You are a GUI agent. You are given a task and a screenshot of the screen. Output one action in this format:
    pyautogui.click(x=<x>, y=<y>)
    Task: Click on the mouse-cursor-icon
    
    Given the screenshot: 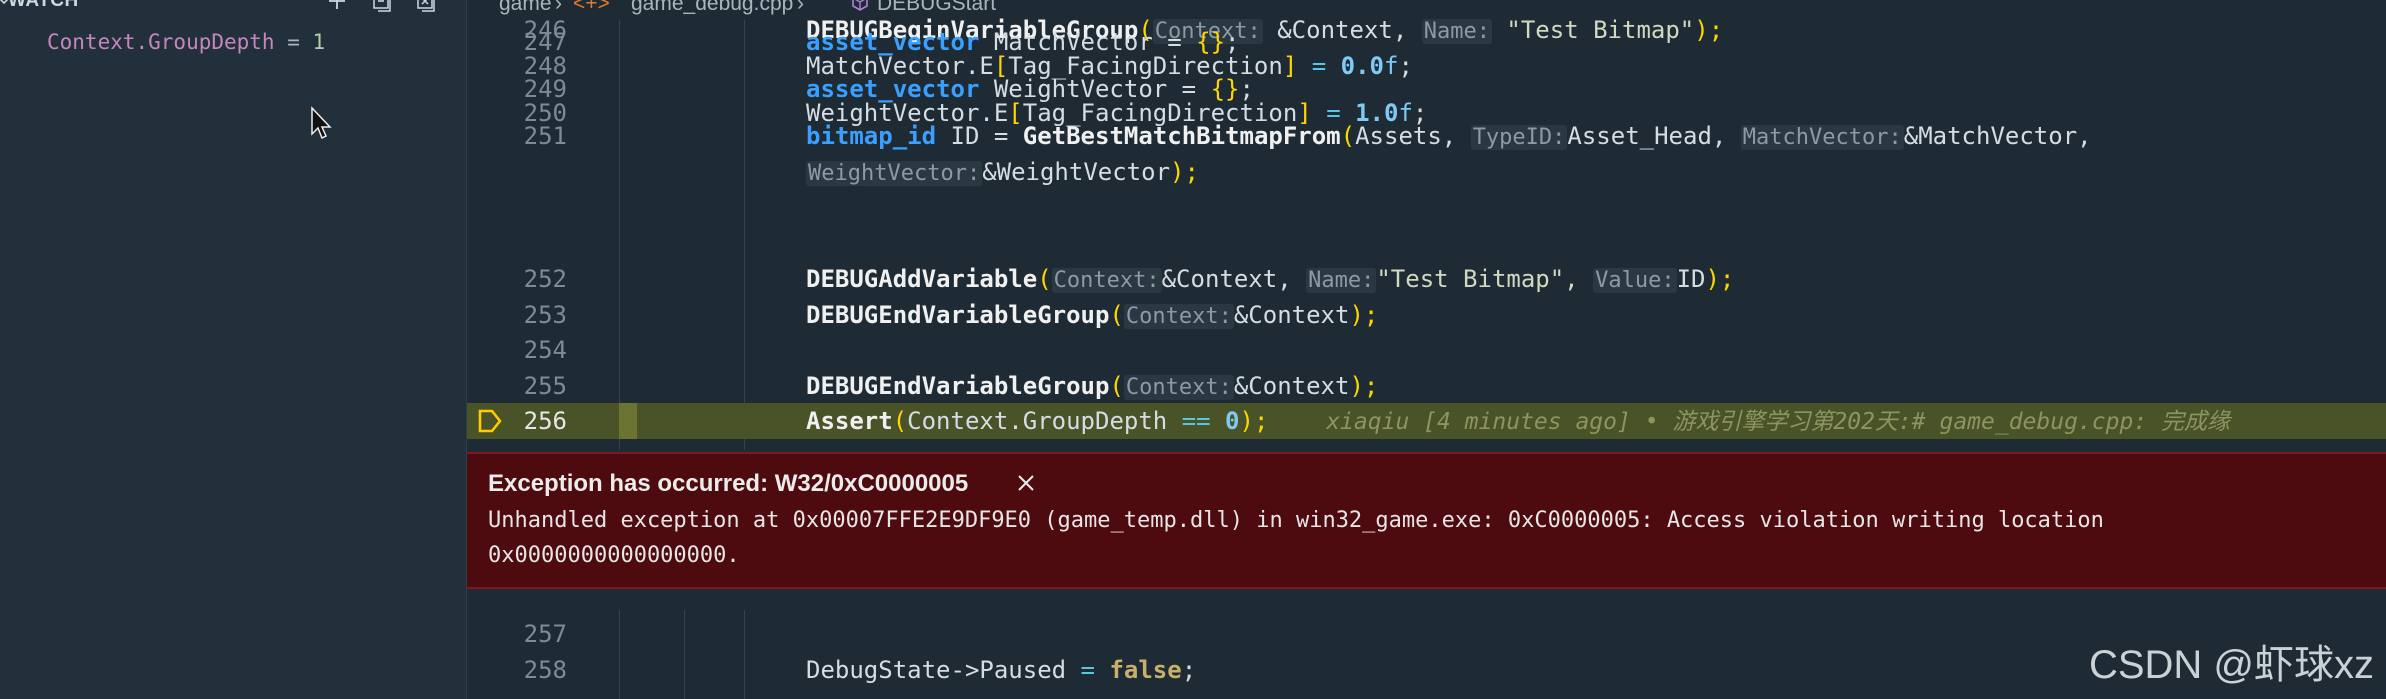 What is the action you would take?
    pyautogui.click(x=321, y=123)
    